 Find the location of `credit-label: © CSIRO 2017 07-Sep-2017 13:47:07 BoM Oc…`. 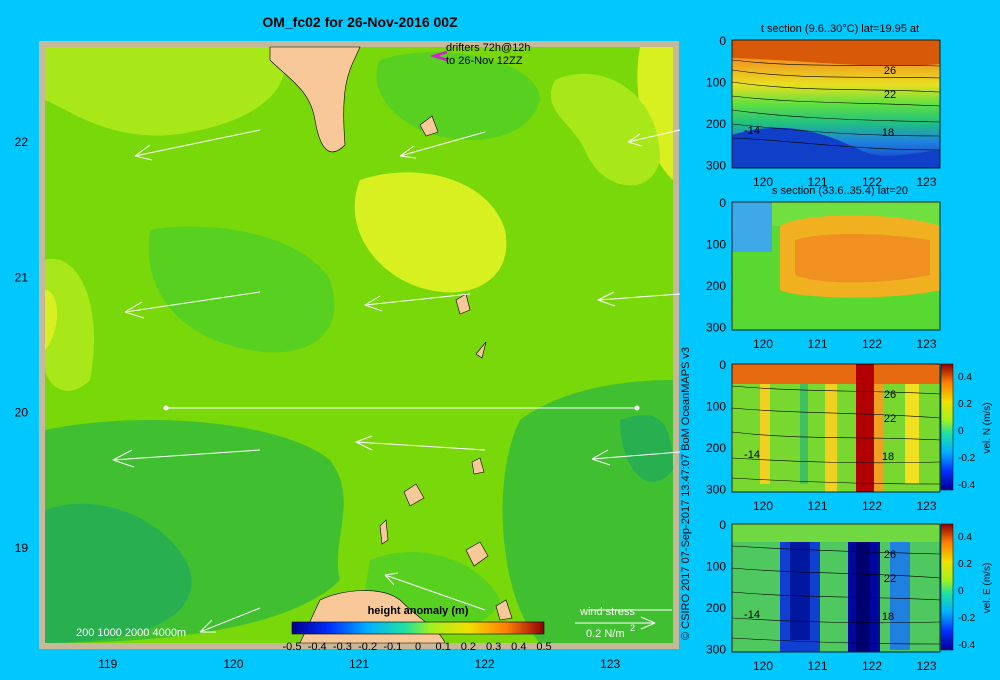

credit-label: © CSIRO 2017 07-Sep-2017 13:47:07 BoM Oc… is located at coordinates (686, 493).